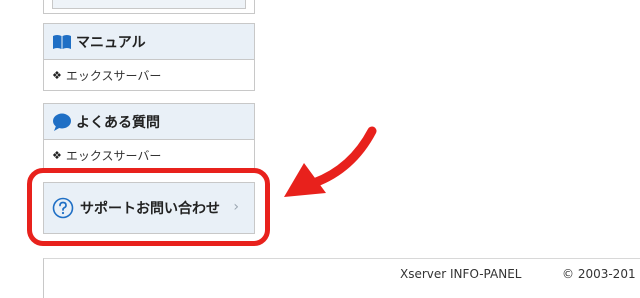  Describe the element at coordinates (62, 42) in the screenshot. I see `book-icon` at that location.